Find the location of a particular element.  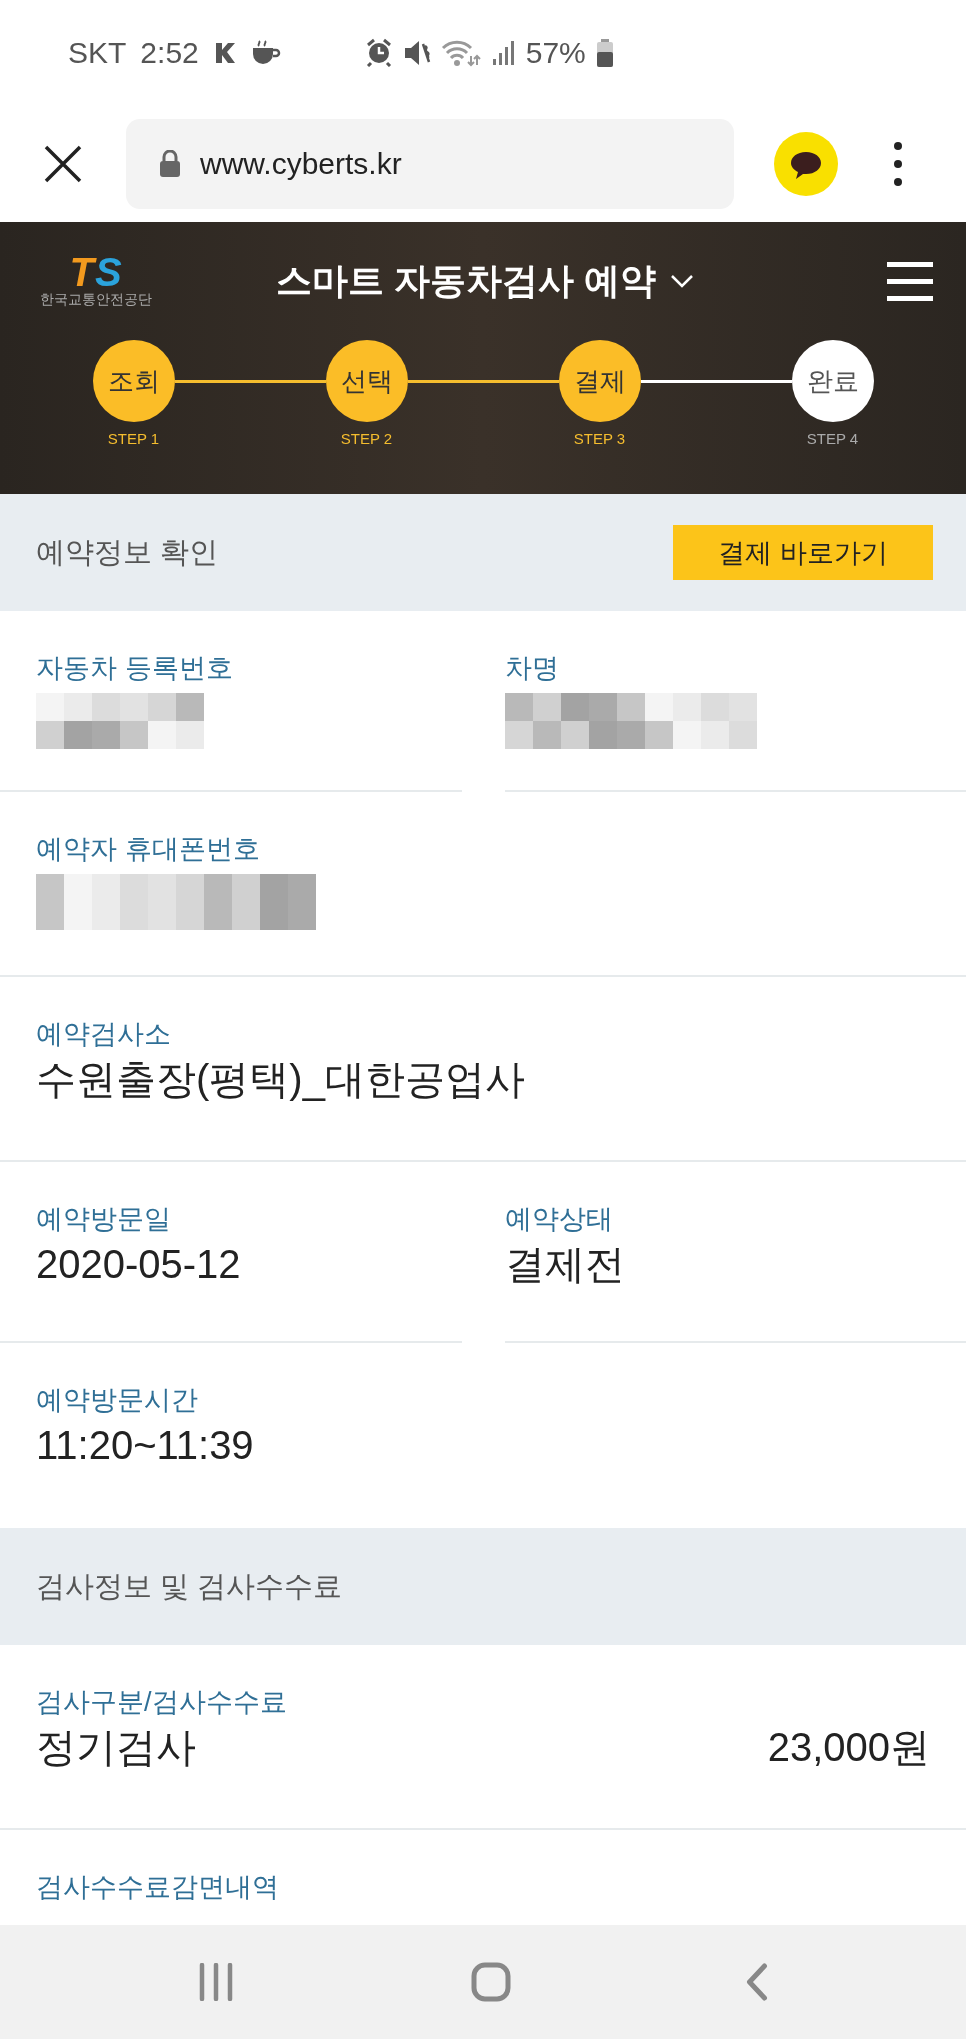

field-label: 예약자 휴대폰번호 is located at coordinates (148, 849).